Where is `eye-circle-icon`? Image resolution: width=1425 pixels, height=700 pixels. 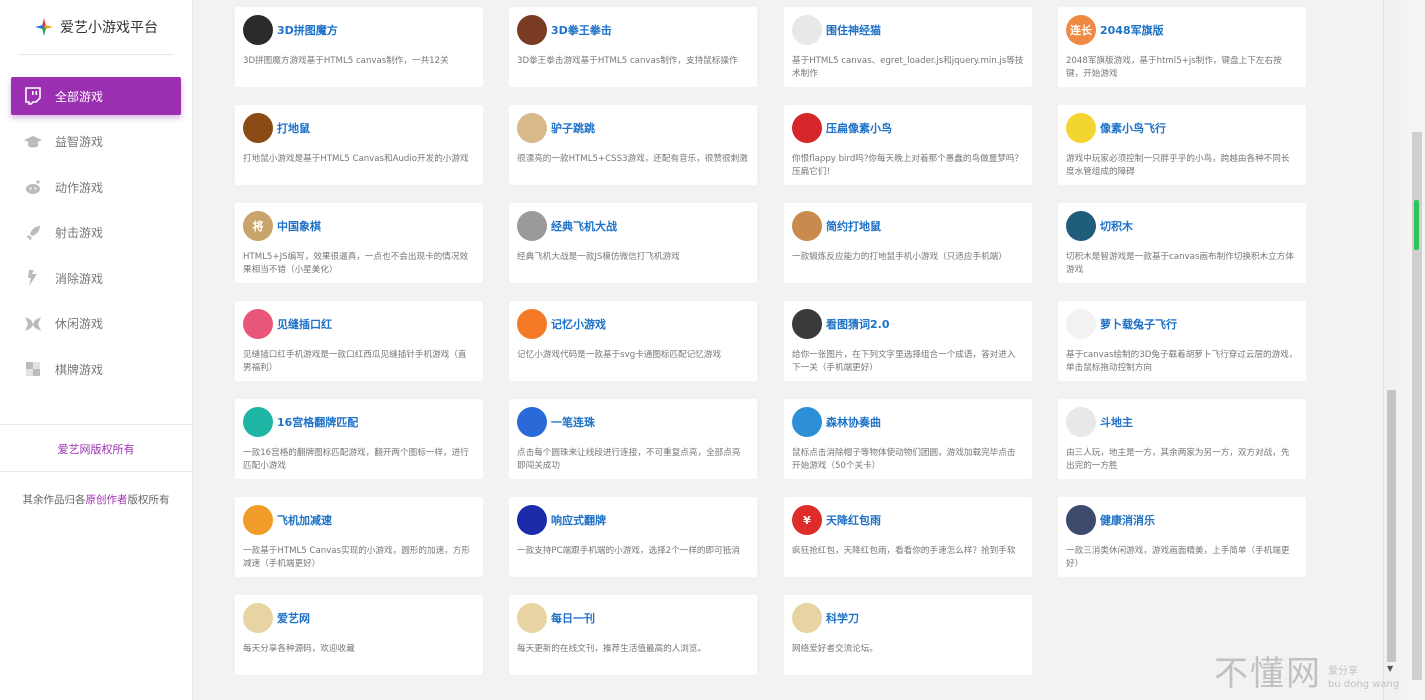 eye-circle-icon is located at coordinates (532, 520).